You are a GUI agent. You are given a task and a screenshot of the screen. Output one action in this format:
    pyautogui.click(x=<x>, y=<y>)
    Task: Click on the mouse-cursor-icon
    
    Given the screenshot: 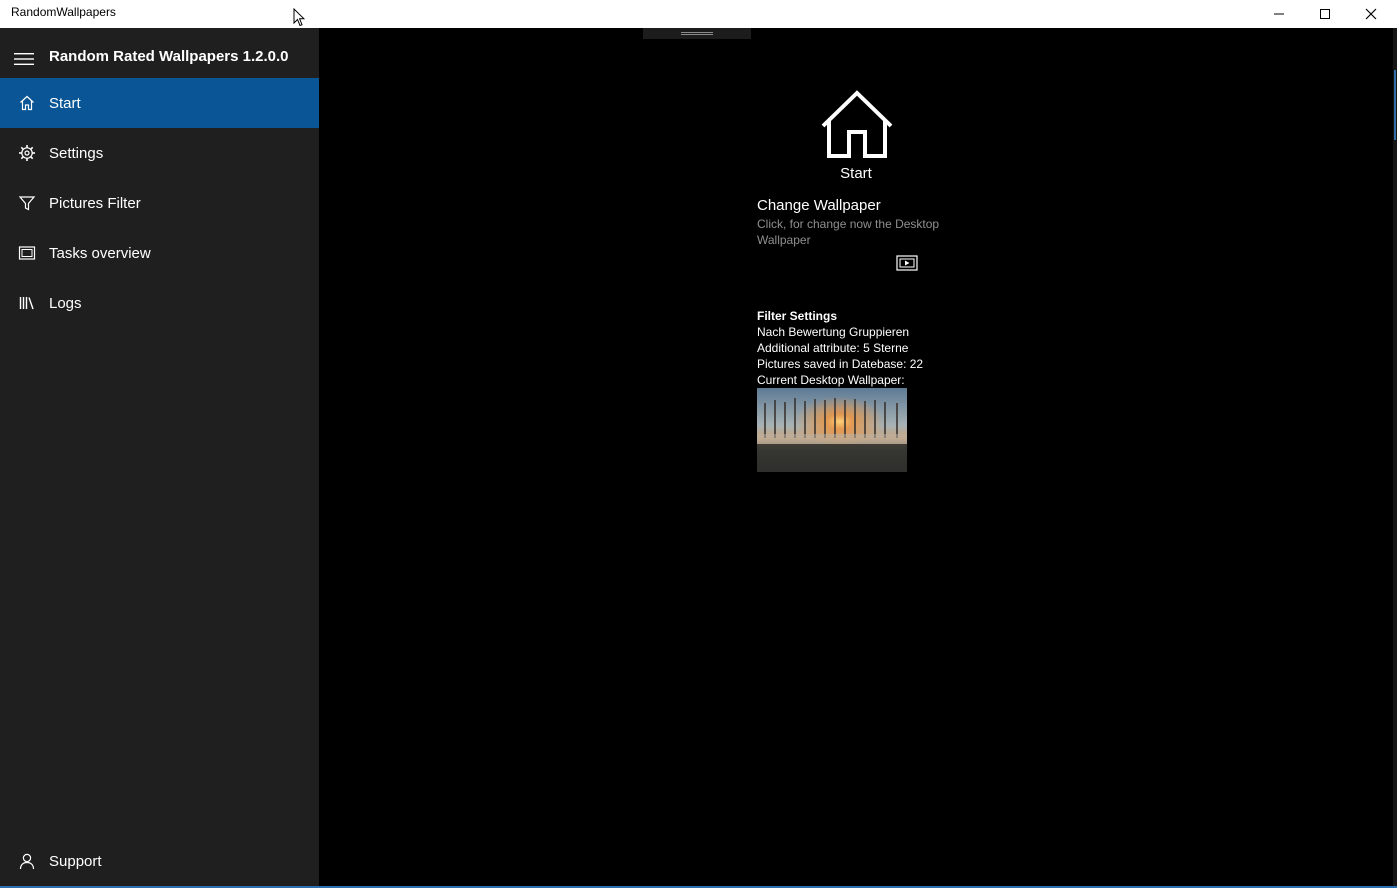 What is the action you would take?
    pyautogui.click(x=299, y=17)
    